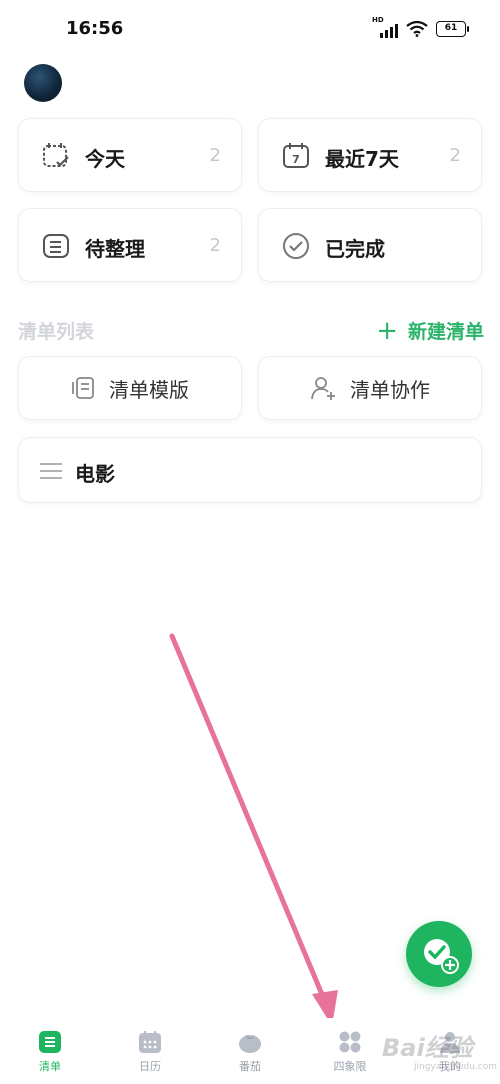 Image resolution: width=500 pixels, height=1084 pixels. I want to click on list-template-button: 清单模版, so click(130, 388).